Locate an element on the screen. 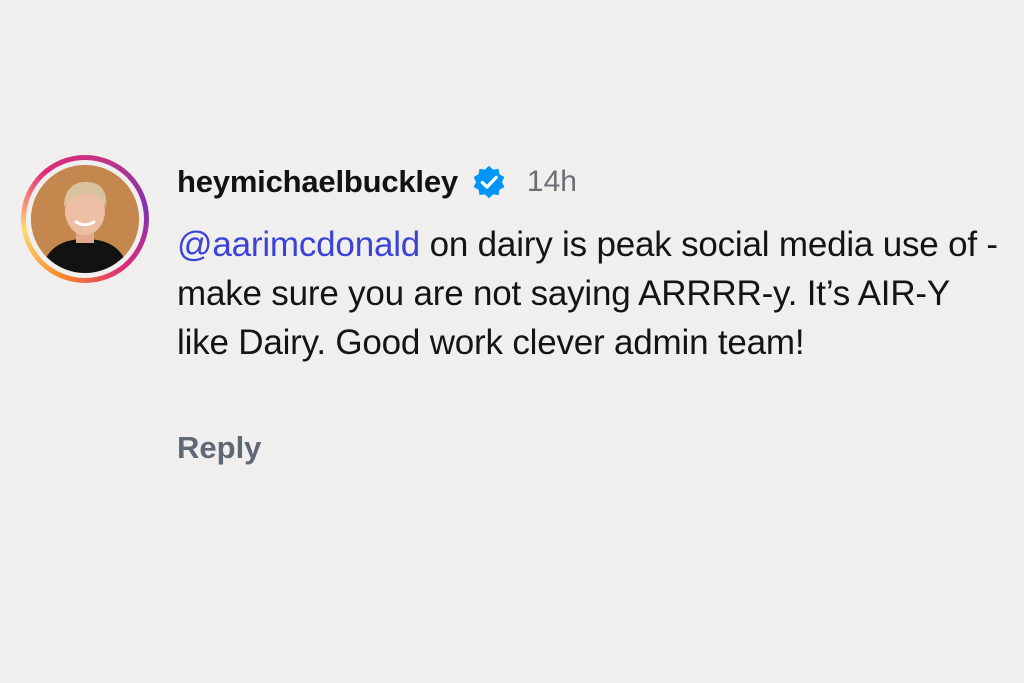 The height and width of the screenshot is (683, 1024). avatar-illustration is located at coordinates (85, 219).